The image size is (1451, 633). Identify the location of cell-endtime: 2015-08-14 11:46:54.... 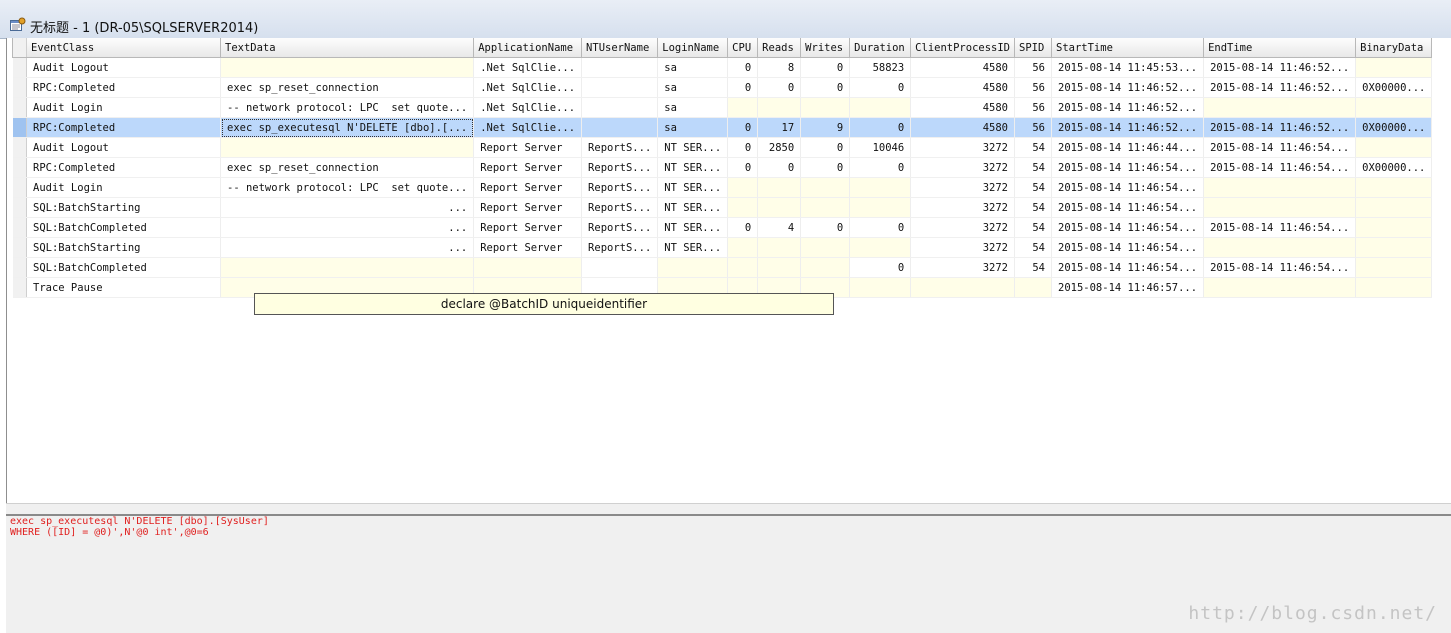
(1280, 267).